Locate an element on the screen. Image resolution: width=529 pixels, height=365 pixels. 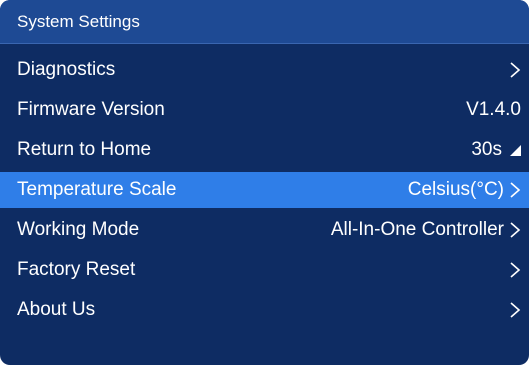
working-mode-value: All-In-One Controller is located at coordinates (417, 229).